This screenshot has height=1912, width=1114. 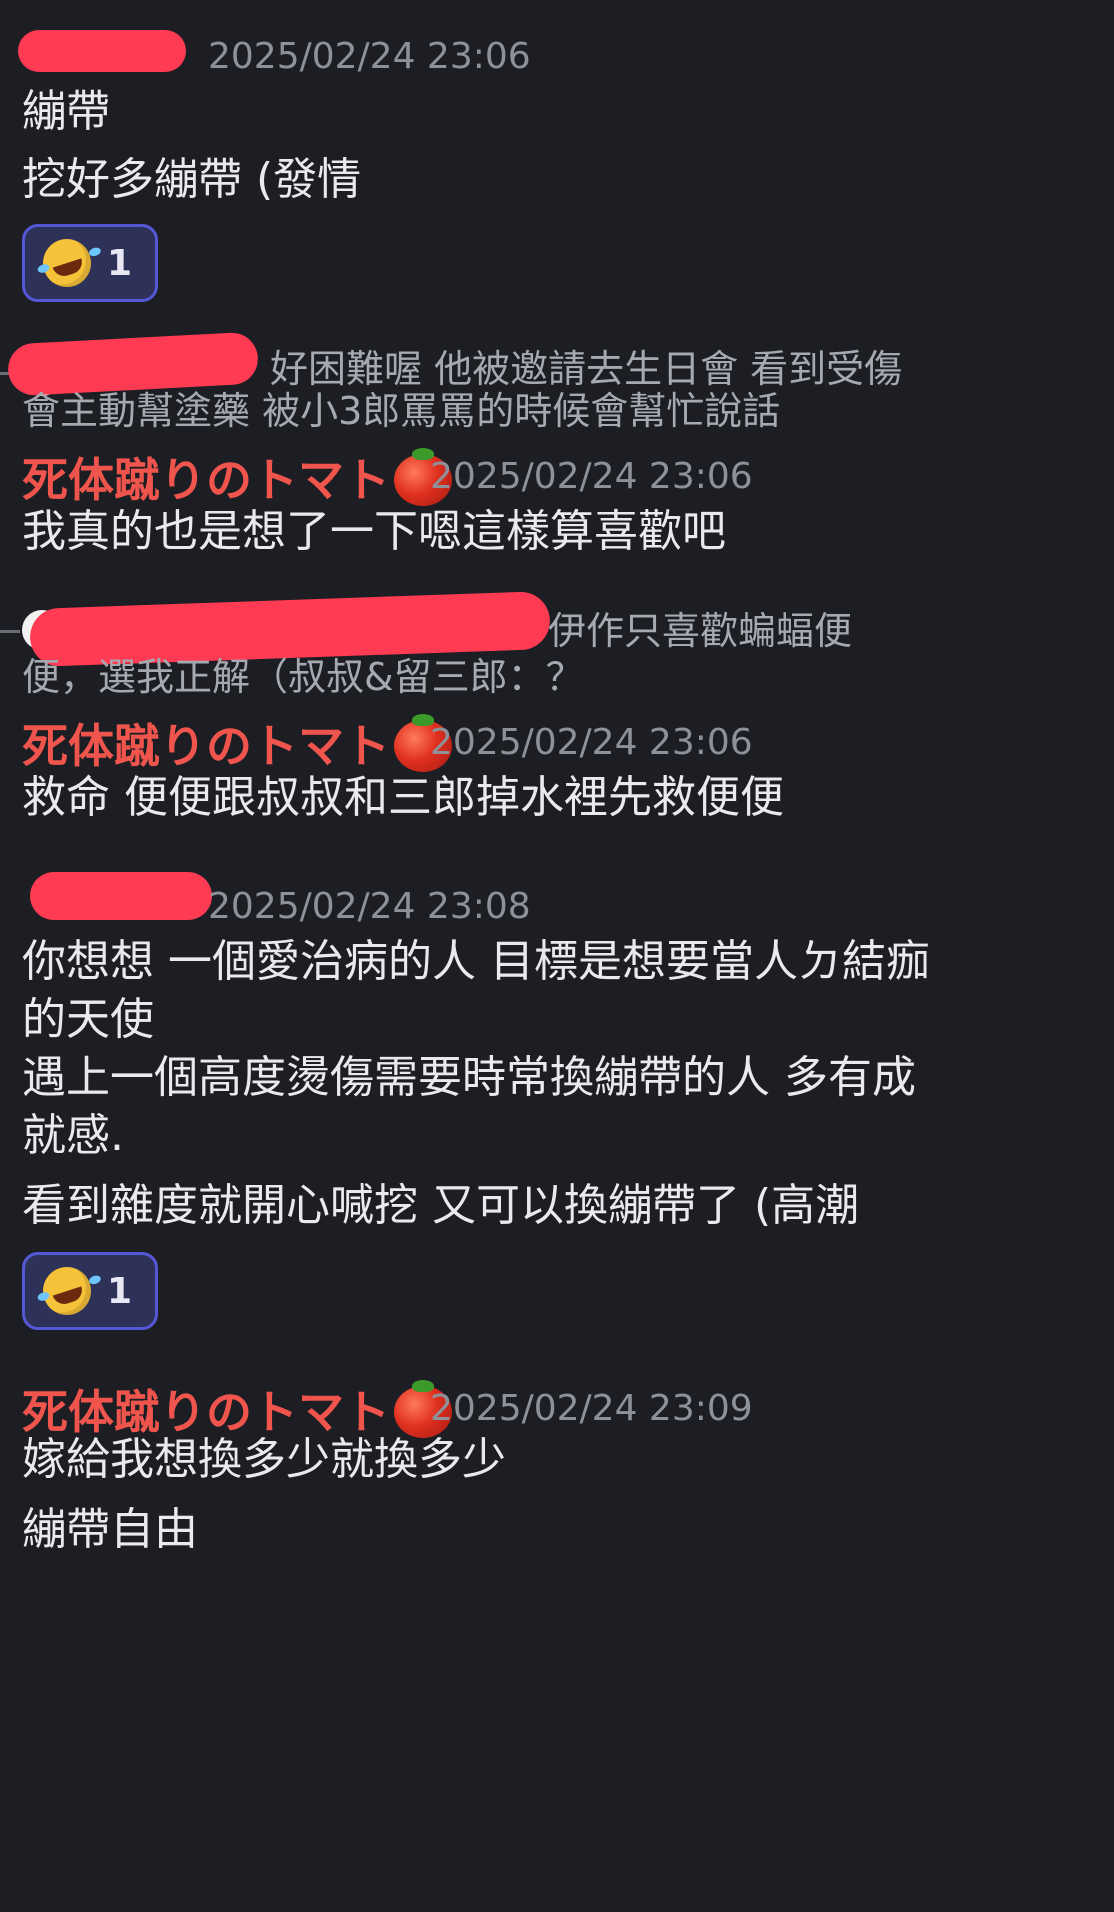 What do you see at coordinates (10, 631) in the screenshot?
I see `reply-connector` at bounding box center [10, 631].